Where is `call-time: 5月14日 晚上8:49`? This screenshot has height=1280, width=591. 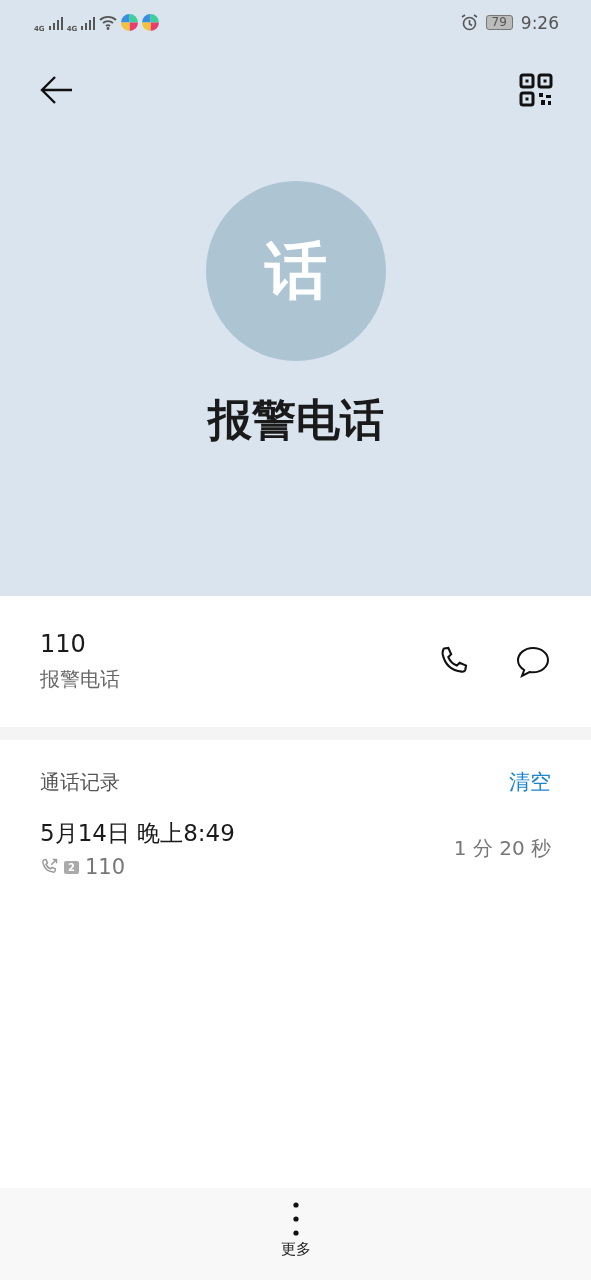 call-time: 5月14日 晚上8:49 is located at coordinates (137, 833).